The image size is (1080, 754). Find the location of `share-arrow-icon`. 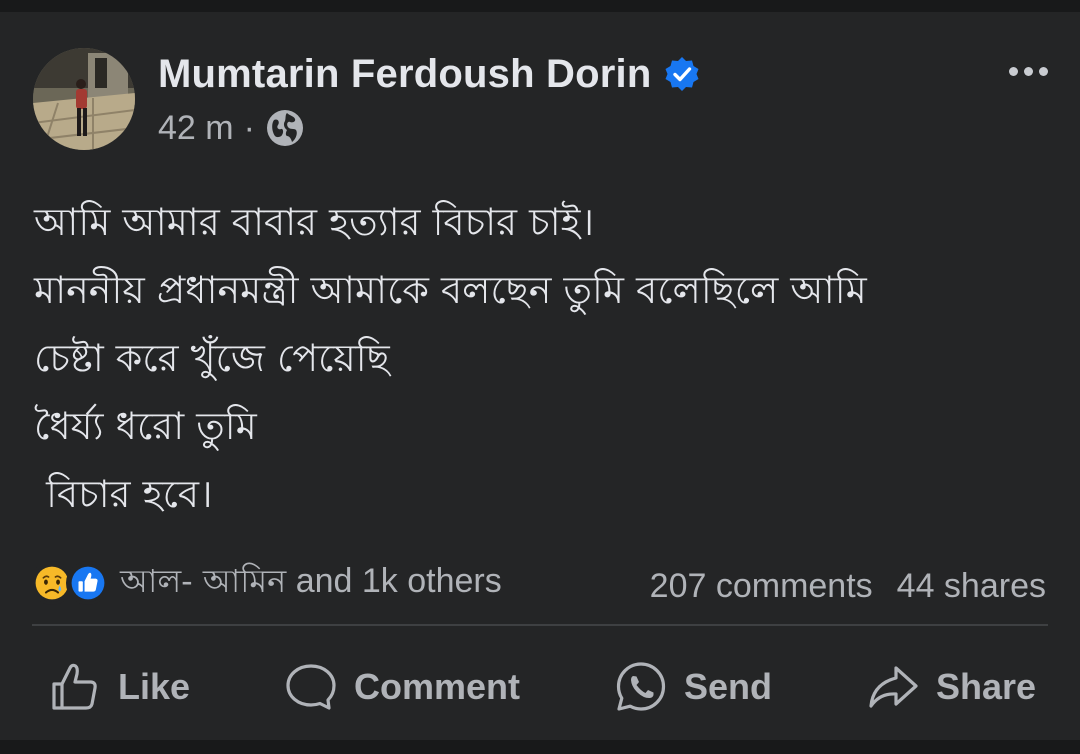

share-arrow-icon is located at coordinates (893, 687).